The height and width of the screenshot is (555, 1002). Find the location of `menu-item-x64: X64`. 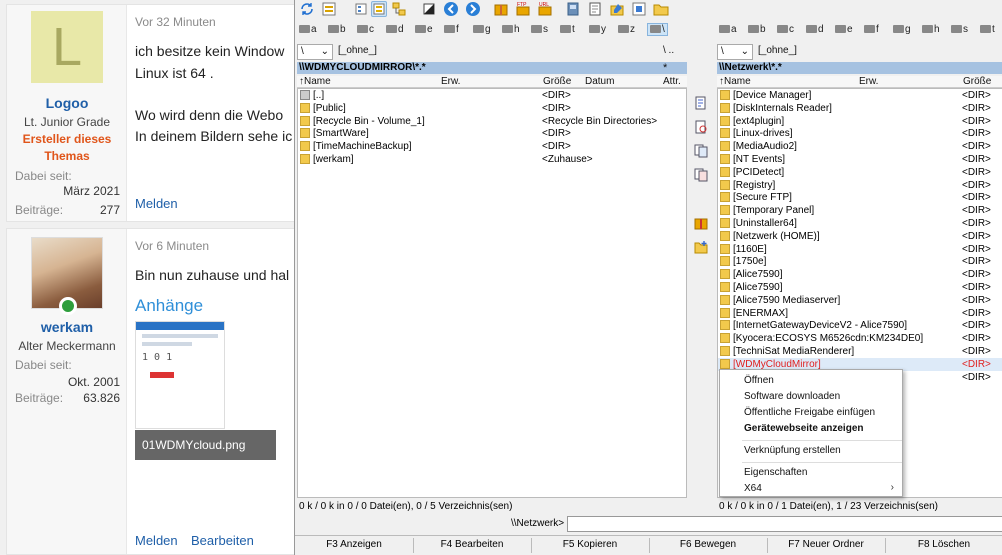

menu-item-x64: X64 is located at coordinates (753, 488).